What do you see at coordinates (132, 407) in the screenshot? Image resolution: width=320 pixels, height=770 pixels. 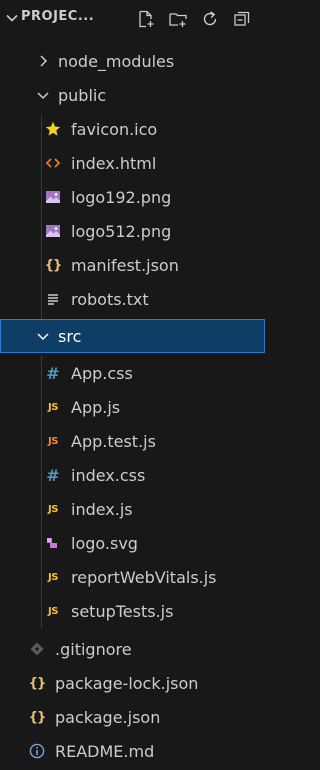 I see `tree-item-app-js: JS App.js` at bounding box center [132, 407].